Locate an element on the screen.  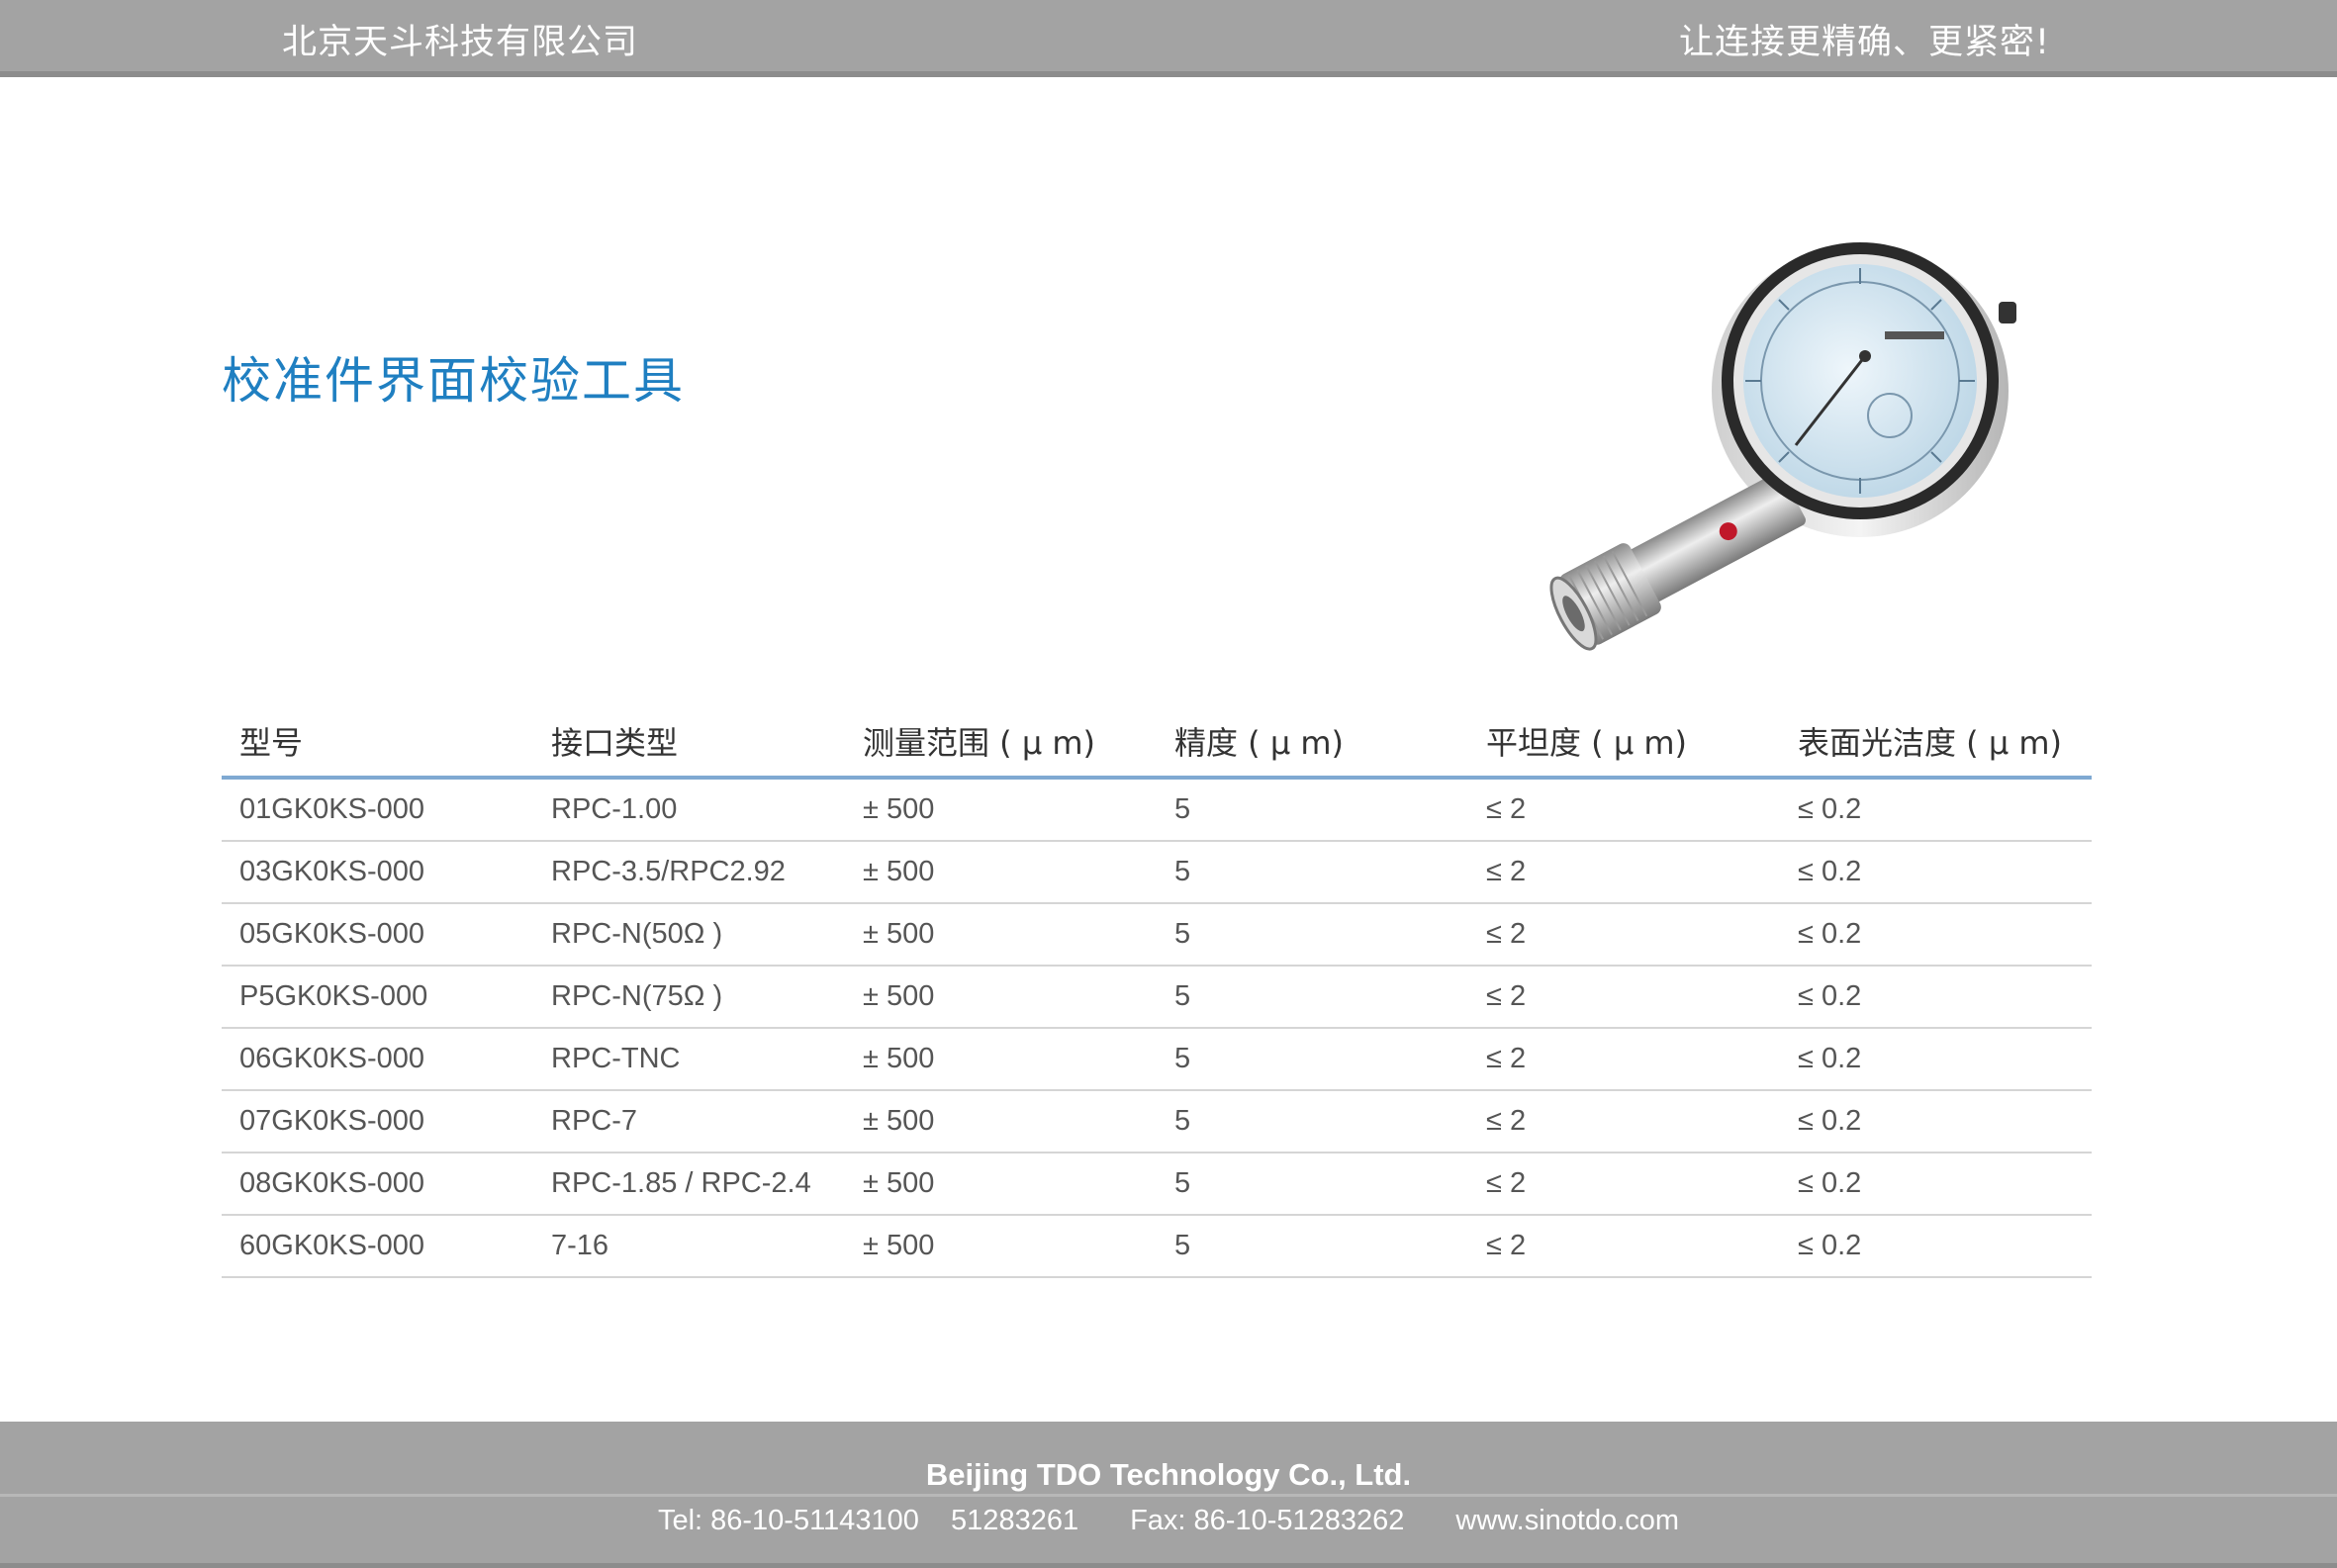
table-row: 07GK0KS-000 RPC-7 ± 500 5 ≤ 2 ≤ 0.2 is located at coordinates (1157, 1121).